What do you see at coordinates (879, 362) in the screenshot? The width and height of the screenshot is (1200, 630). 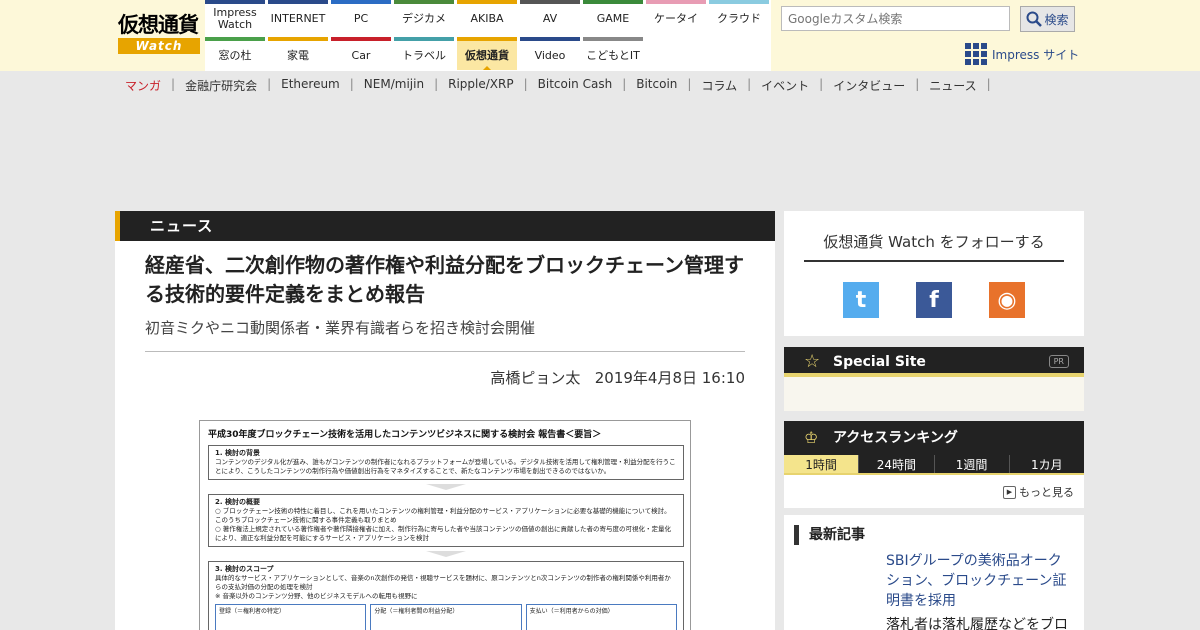 I see `special-site-title: Special Site` at bounding box center [879, 362].